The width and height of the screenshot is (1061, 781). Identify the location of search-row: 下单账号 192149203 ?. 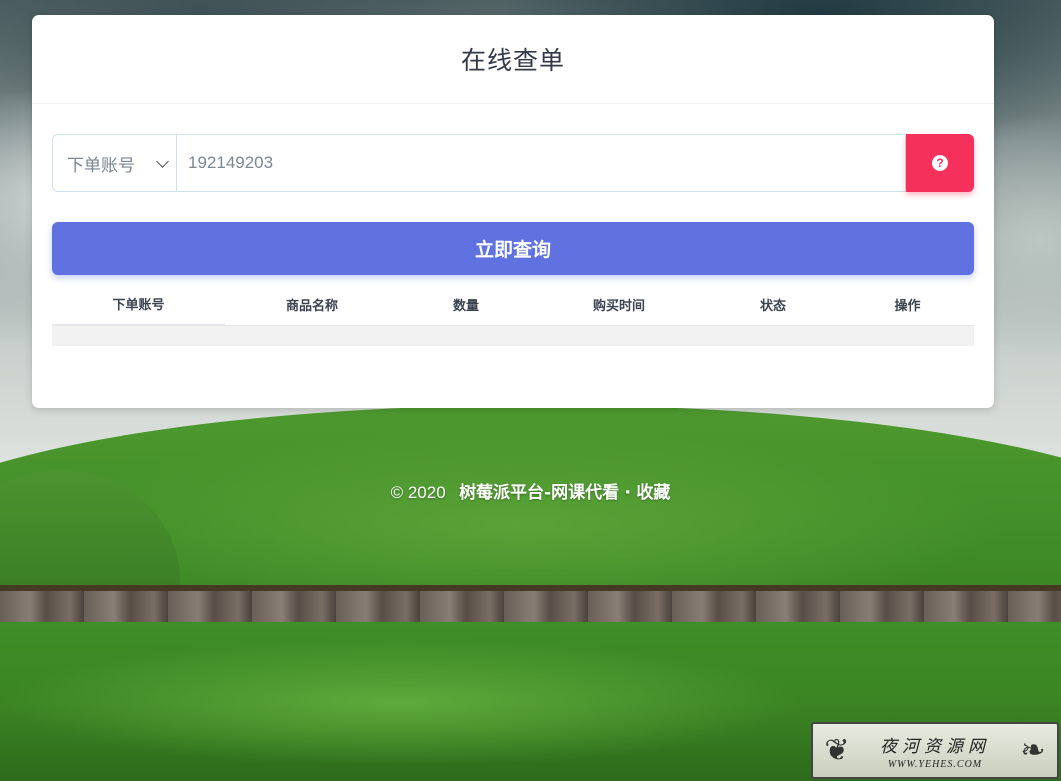
(513, 163).